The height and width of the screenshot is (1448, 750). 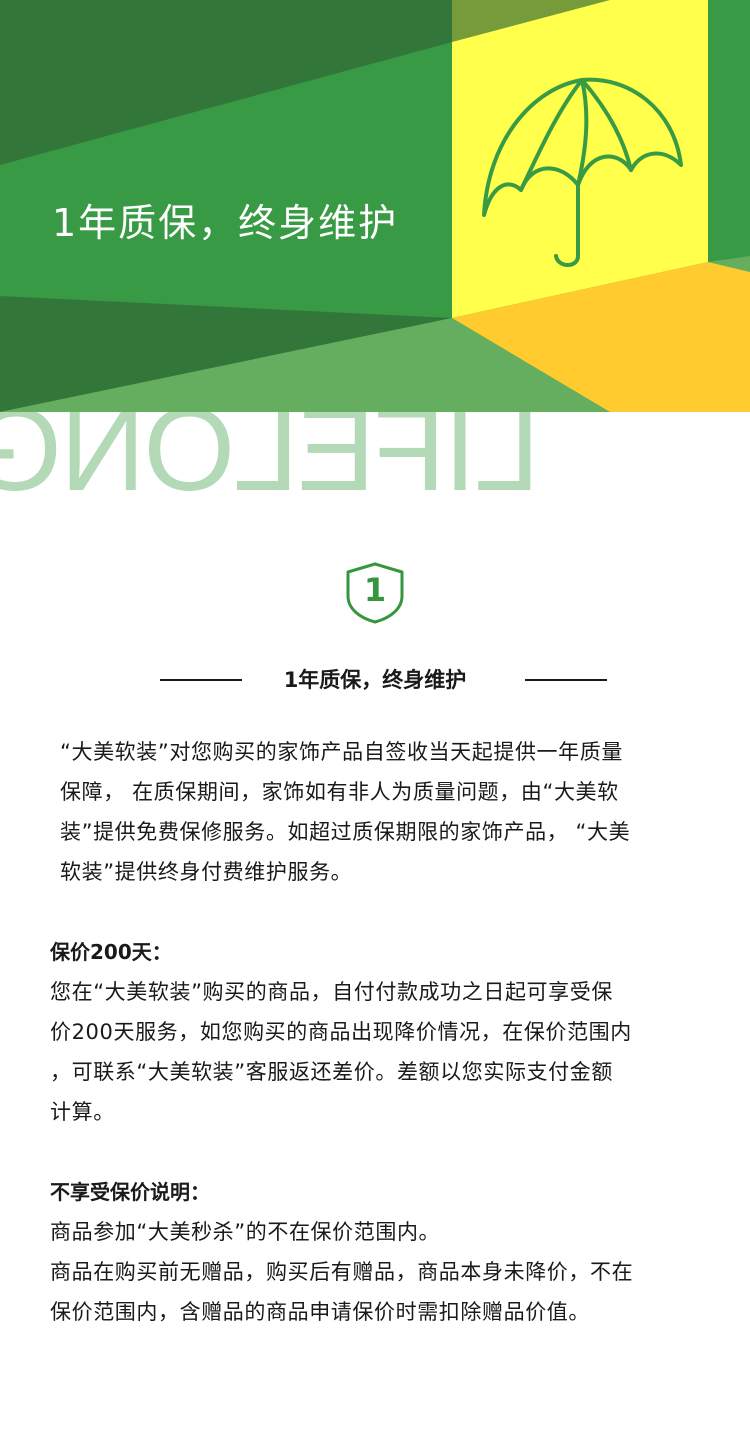 What do you see at coordinates (566, 680) in the screenshot?
I see `heading-divider-right` at bounding box center [566, 680].